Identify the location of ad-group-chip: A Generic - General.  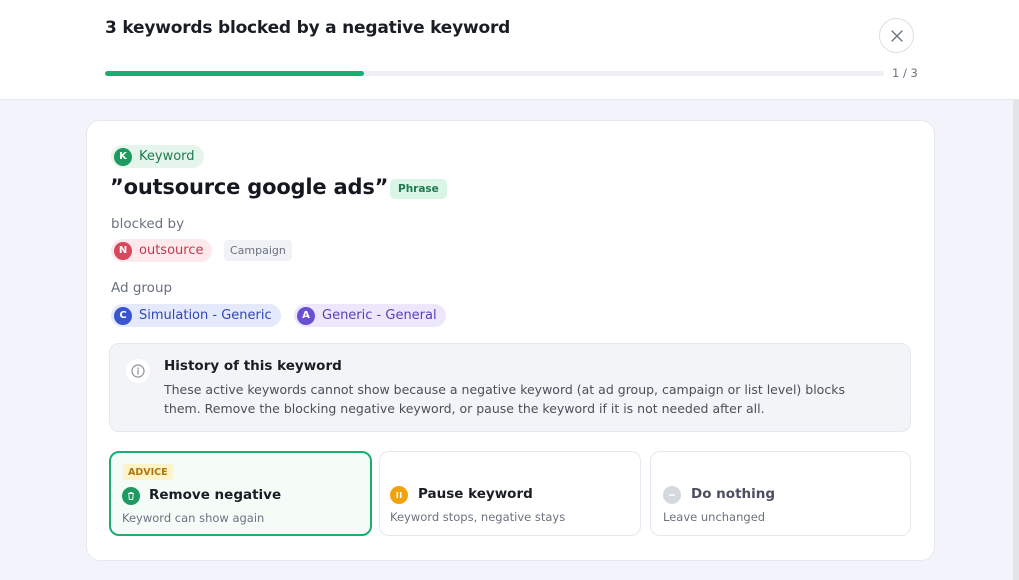
(370, 315).